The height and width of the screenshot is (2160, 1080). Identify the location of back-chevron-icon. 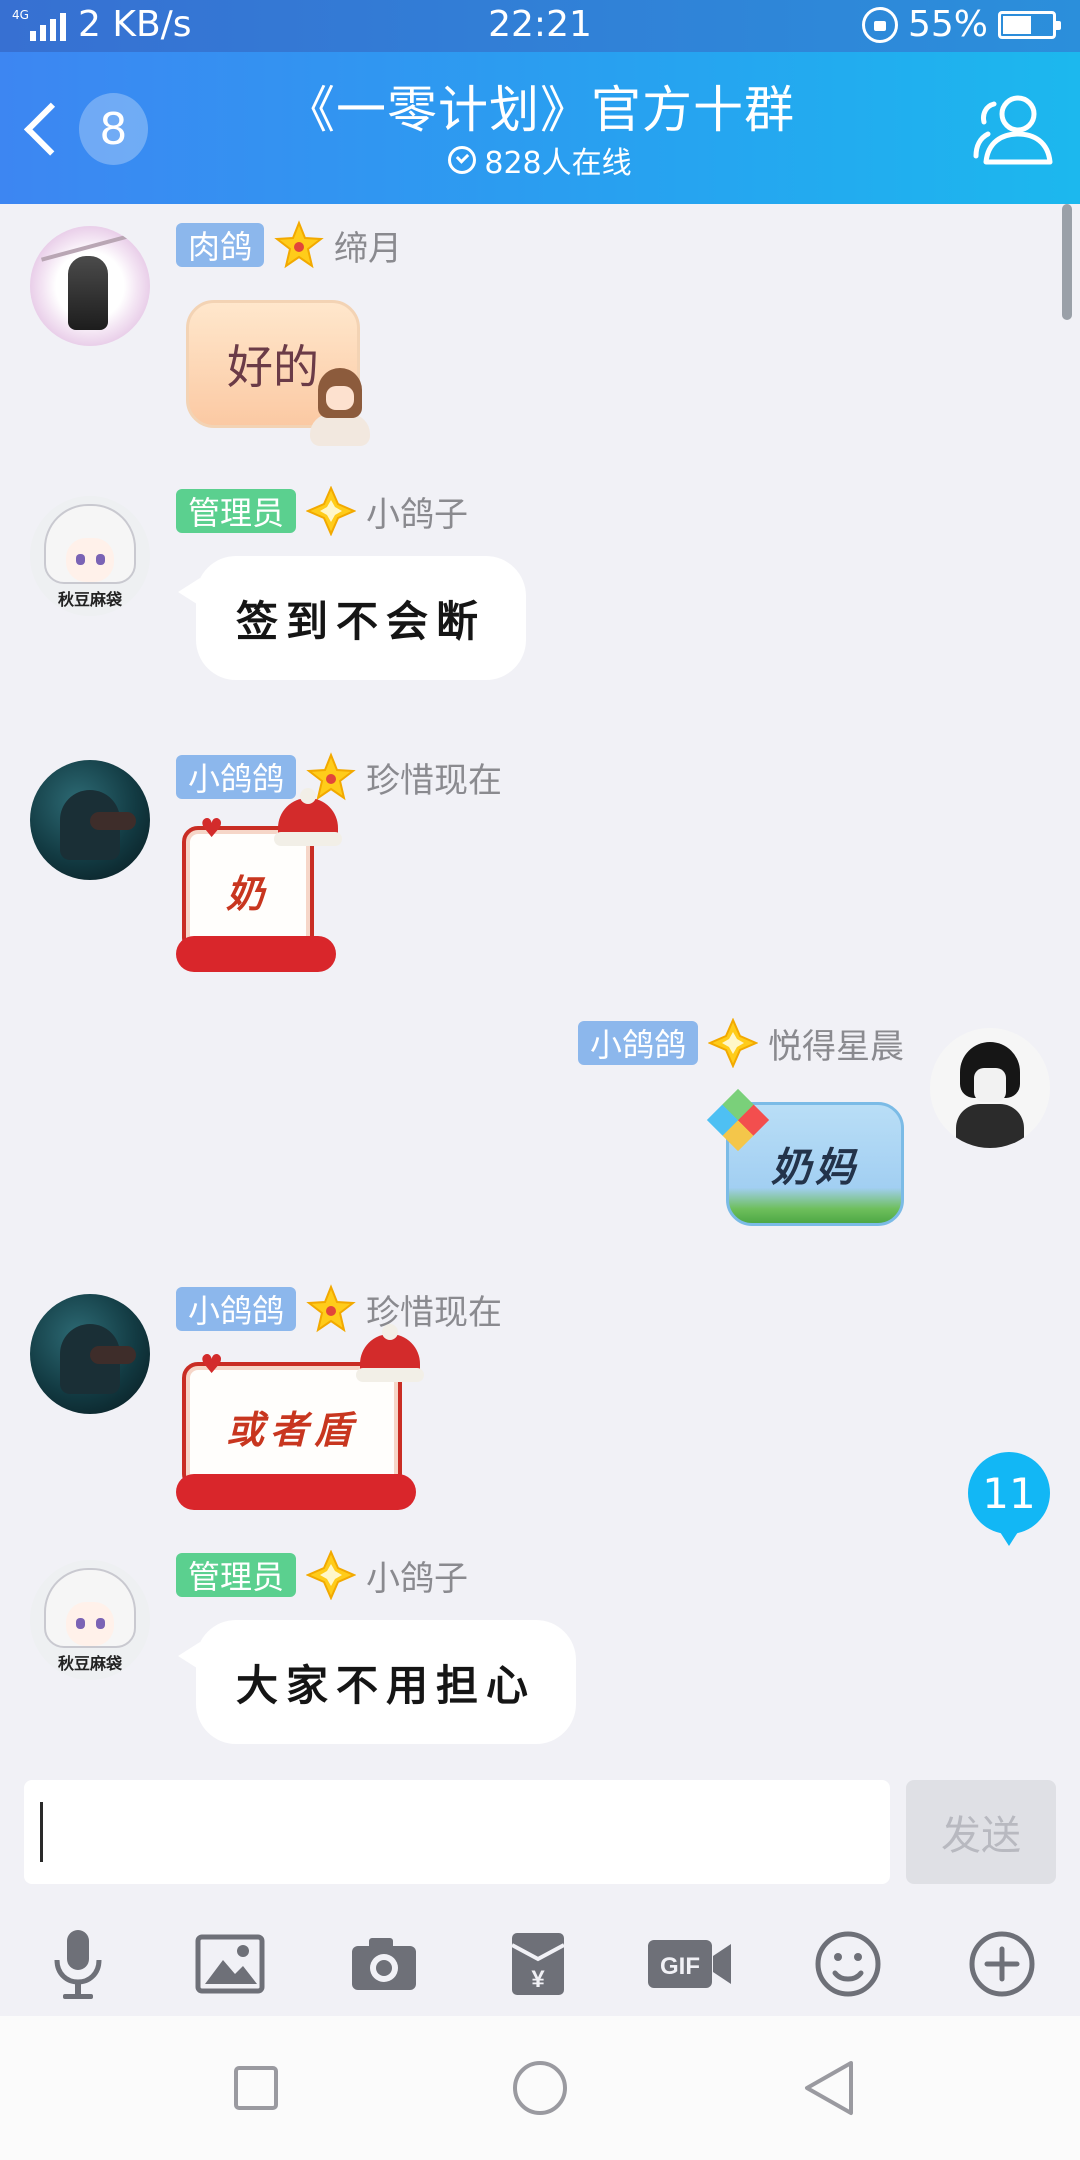
(50, 129).